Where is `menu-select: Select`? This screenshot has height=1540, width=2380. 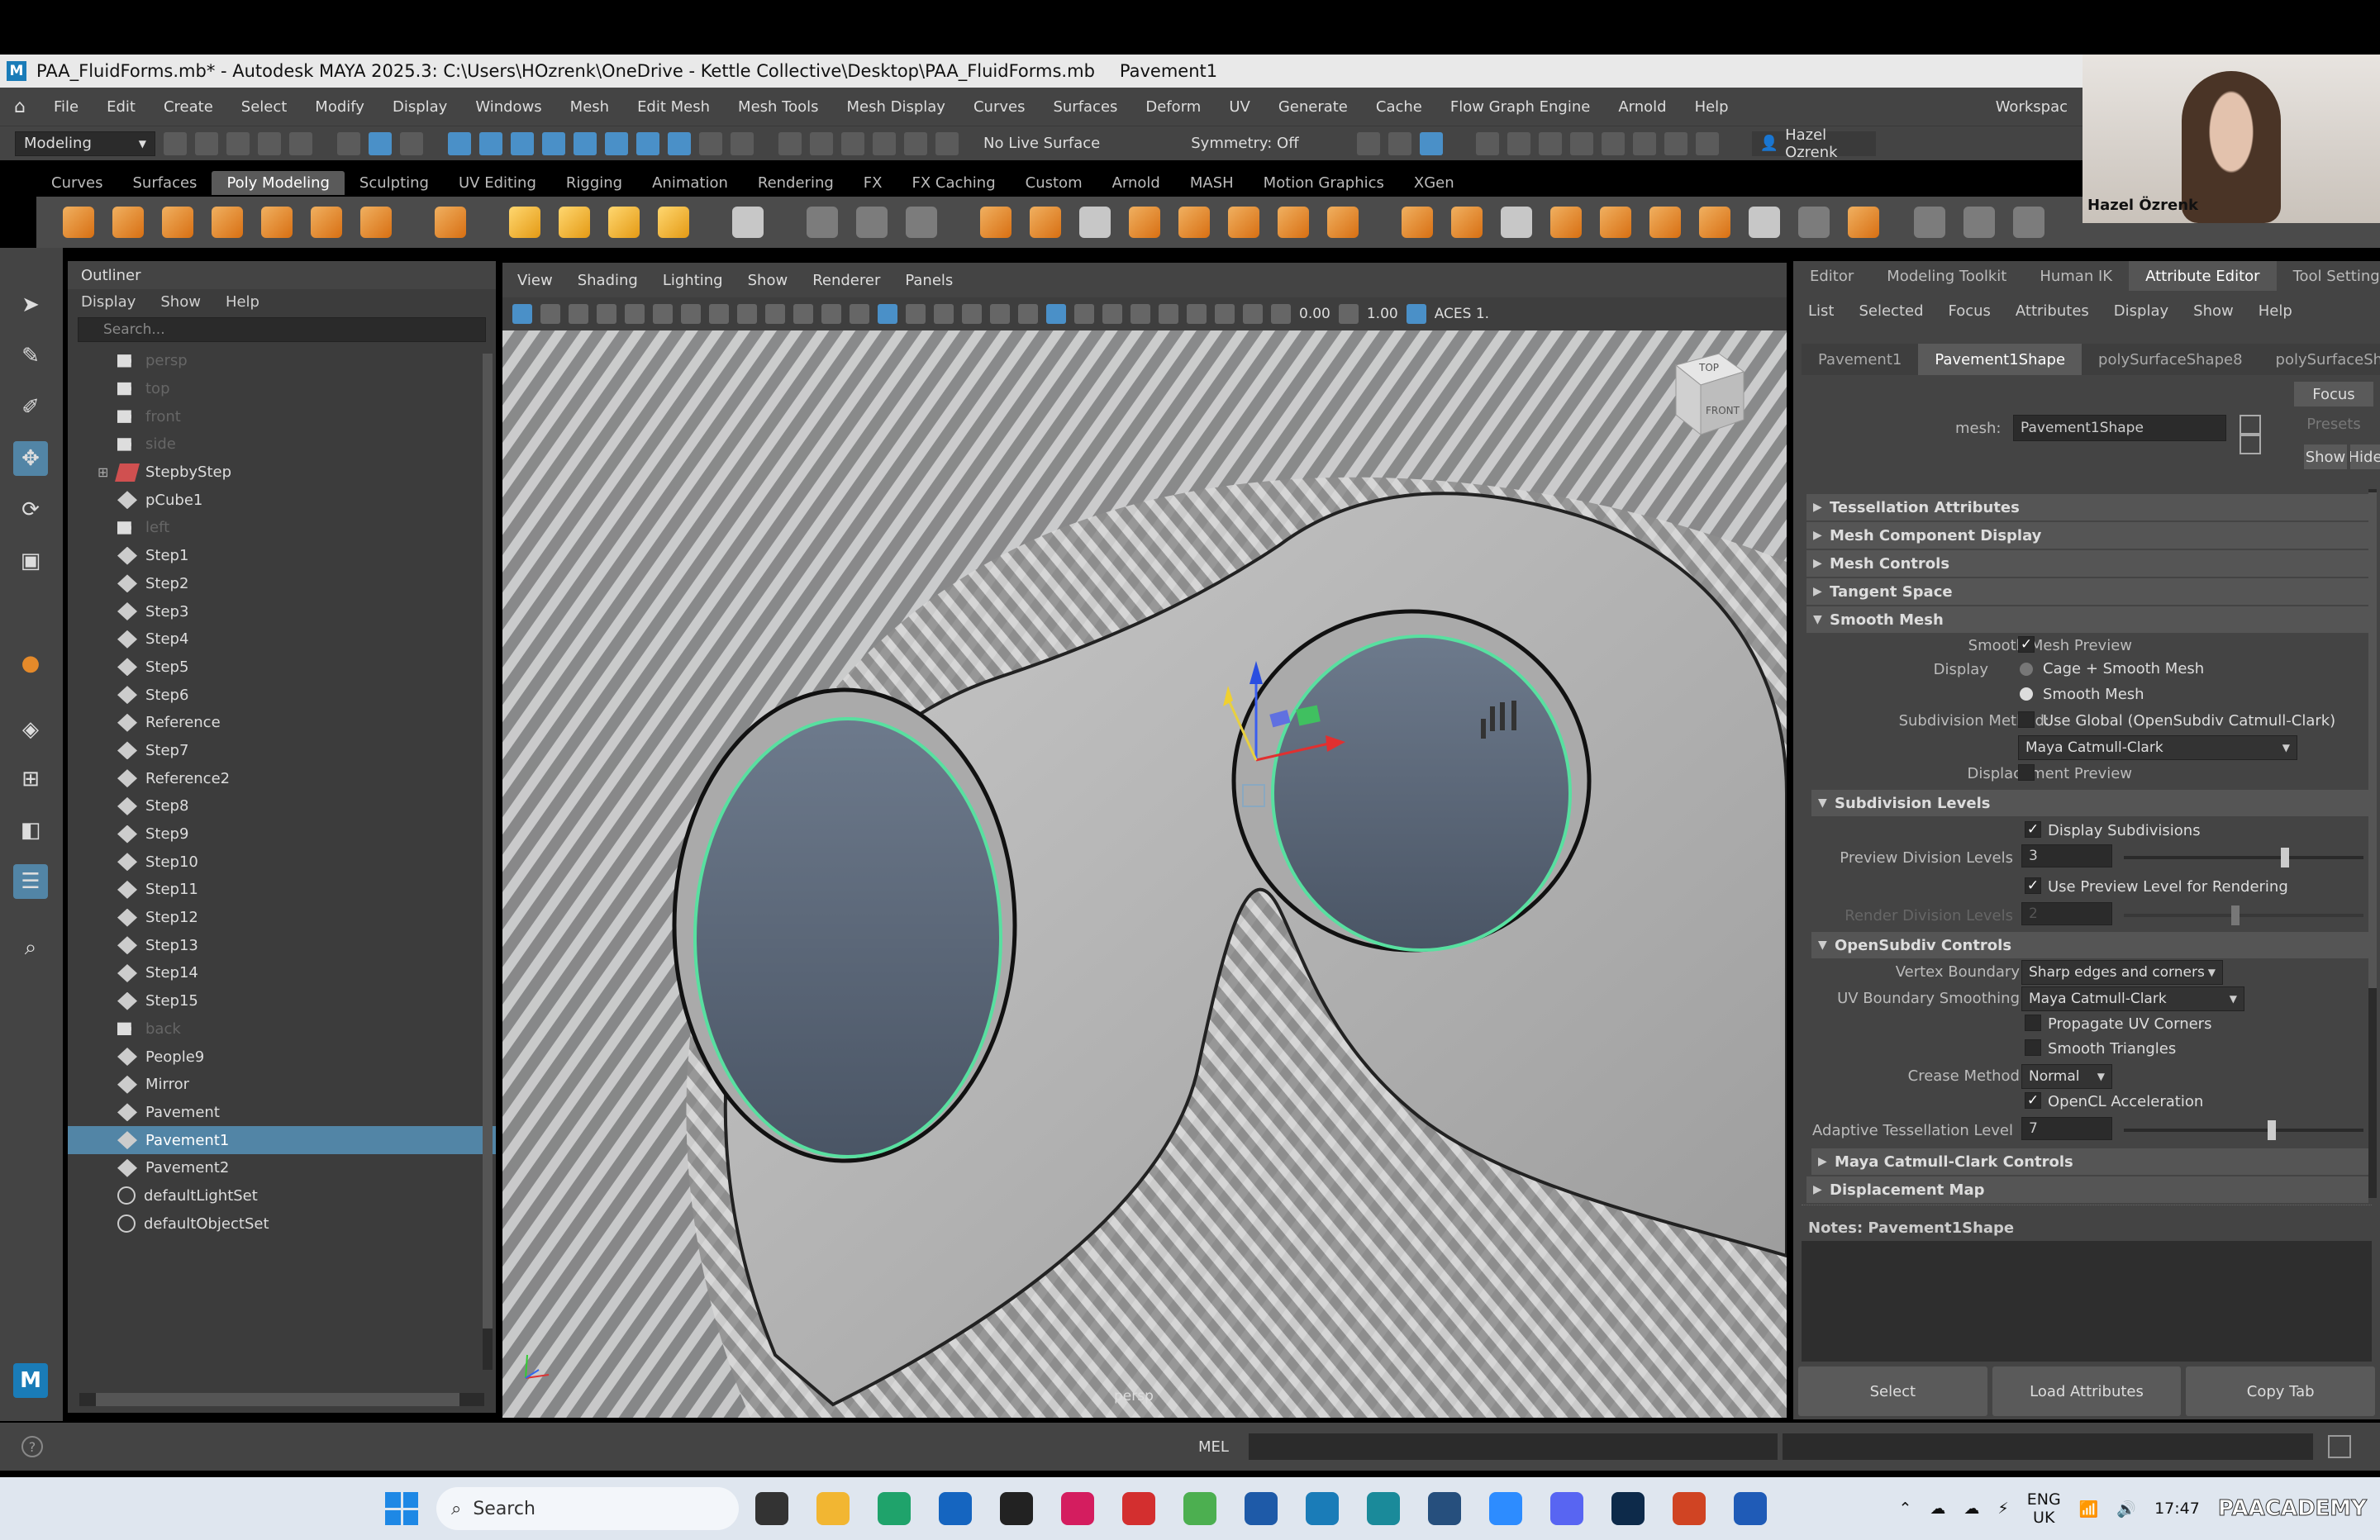
menu-select: Select is located at coordinates (264, 107).